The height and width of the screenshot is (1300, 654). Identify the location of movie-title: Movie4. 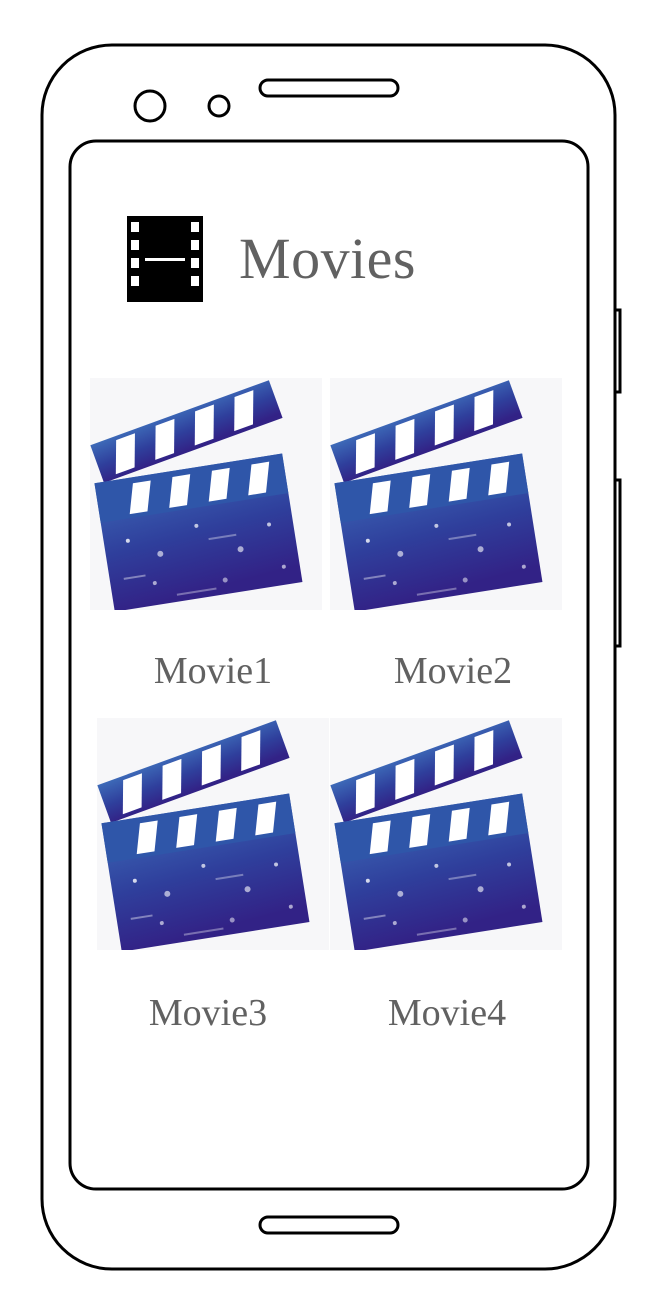
(447, 1013).